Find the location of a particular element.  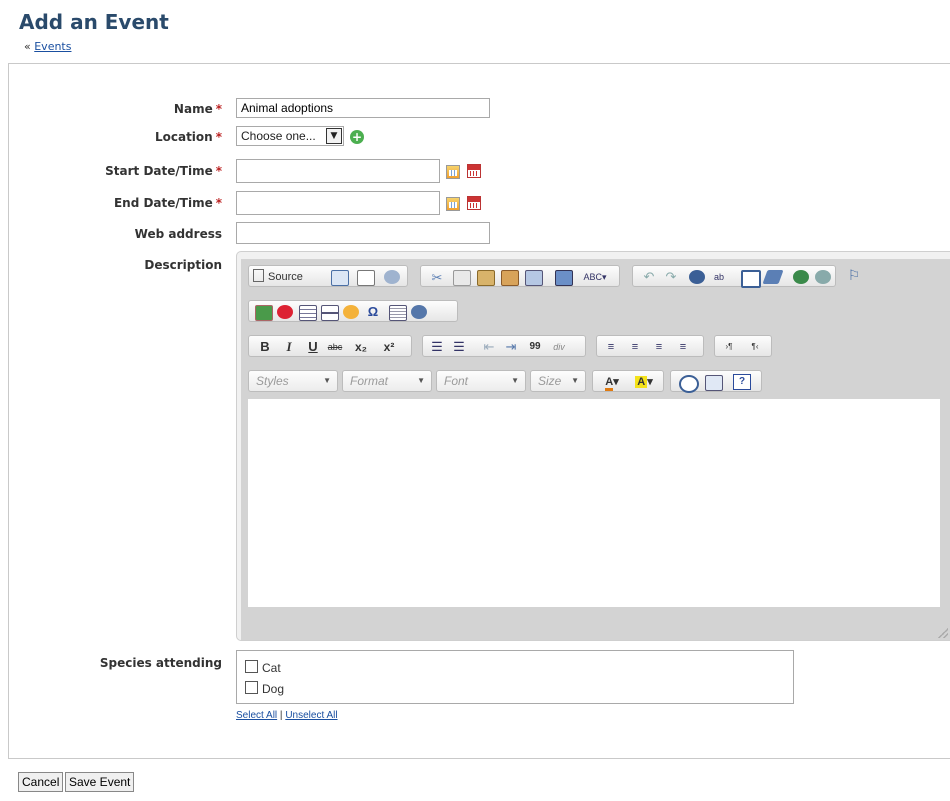

source-button: Source is located at coordinates (287, 277).